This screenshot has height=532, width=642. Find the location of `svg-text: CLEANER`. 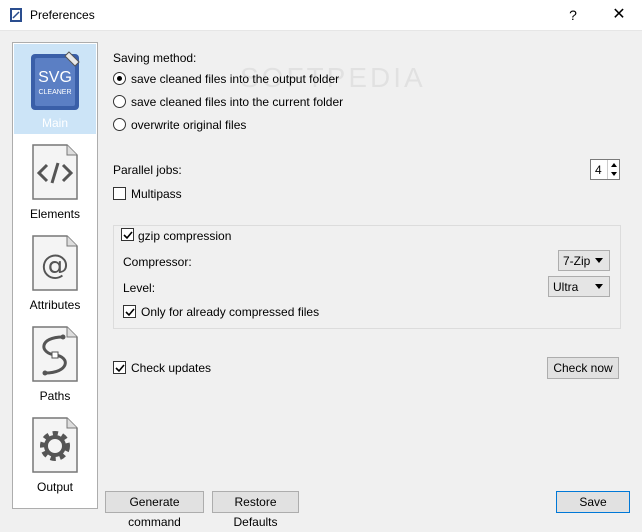

svg-text: CLEANER is located at coordinates (54, 92).